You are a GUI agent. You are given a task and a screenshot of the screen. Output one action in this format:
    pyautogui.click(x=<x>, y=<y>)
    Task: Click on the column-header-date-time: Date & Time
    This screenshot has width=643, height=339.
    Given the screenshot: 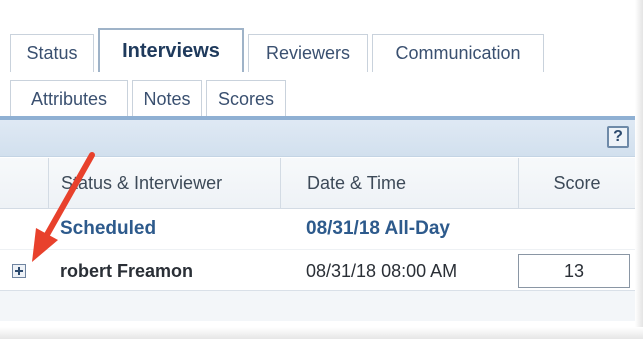 What is the action you would take?
    pyautogui.click(x=399, y=183)
    